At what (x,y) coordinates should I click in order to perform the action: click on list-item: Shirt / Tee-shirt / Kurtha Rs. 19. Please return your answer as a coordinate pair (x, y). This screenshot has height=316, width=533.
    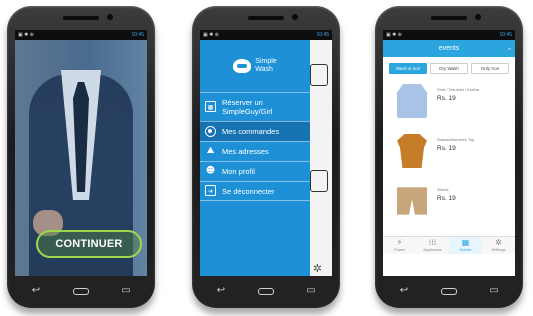
    Looking at the image, I should click on (449, 103).